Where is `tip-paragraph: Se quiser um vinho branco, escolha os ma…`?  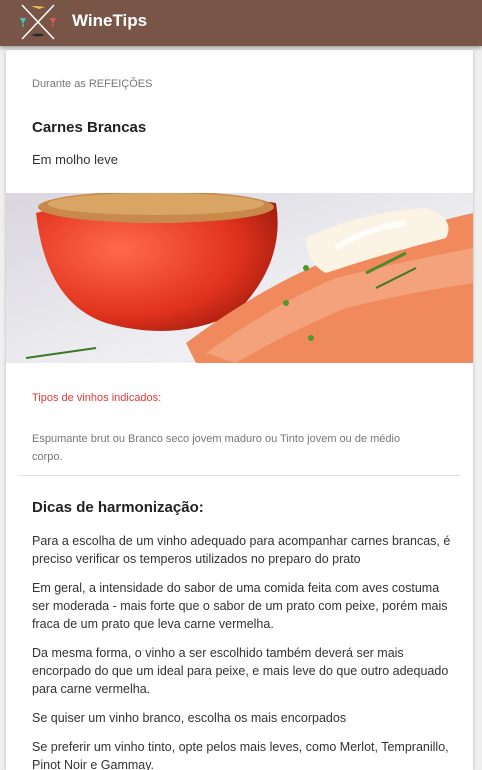
tip-paragraph: Se quiser um vinho branco, escolha os ma… is located at coordinates (189, 718).